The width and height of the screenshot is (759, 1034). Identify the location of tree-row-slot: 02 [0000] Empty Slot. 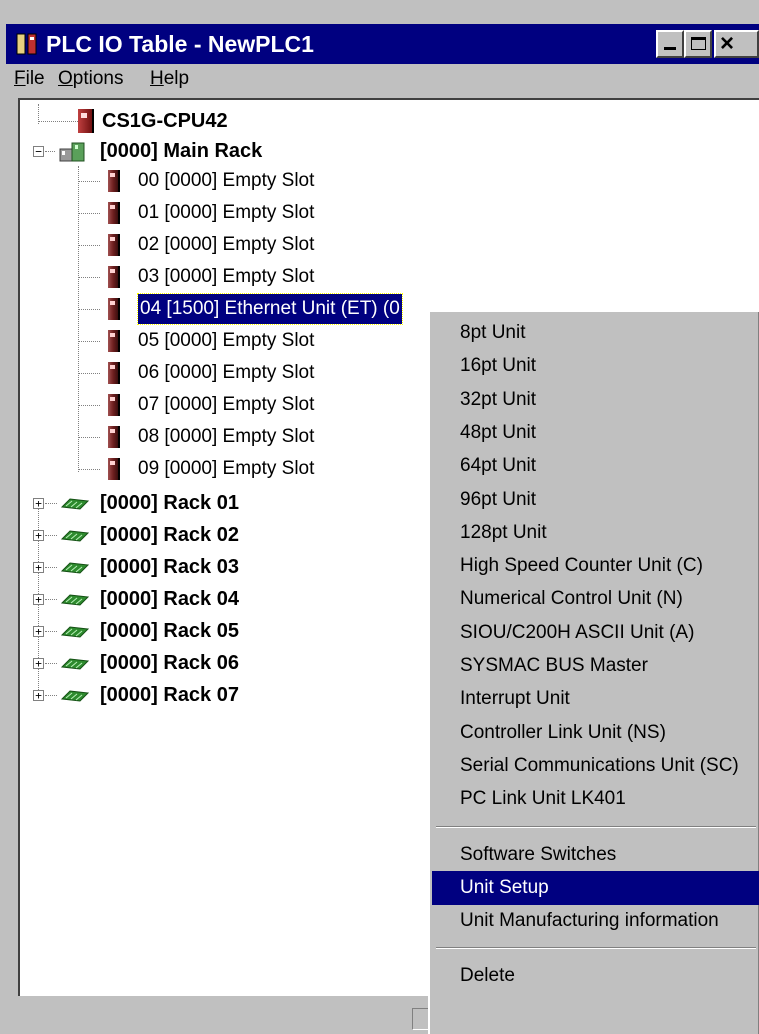
(230, 245).